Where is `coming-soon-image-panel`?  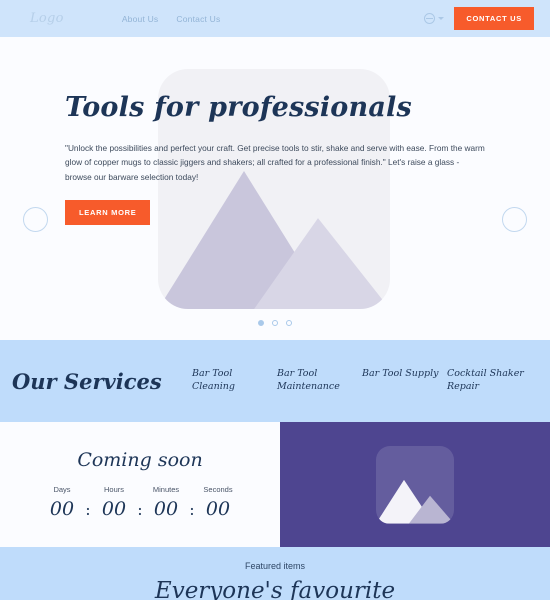 coming-soon-image-panel is located at coordinates (415, 484).